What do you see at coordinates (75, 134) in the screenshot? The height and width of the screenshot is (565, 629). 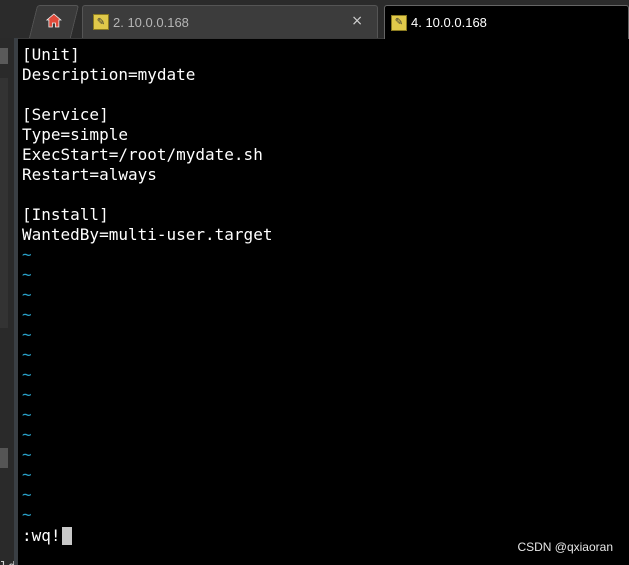 I see `terminal-line: Type=simple` at bounding box center [75, 134].